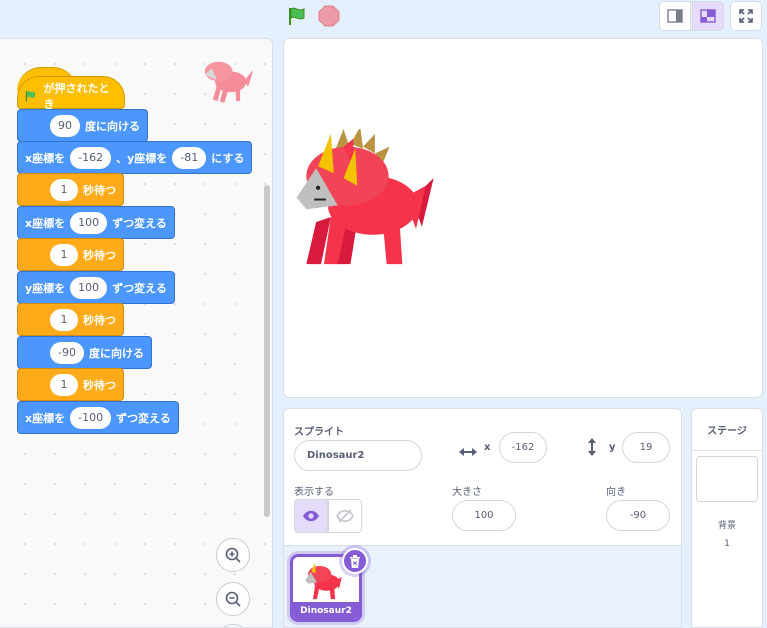  I want to click on fullscreen-button, so click(746, 16).